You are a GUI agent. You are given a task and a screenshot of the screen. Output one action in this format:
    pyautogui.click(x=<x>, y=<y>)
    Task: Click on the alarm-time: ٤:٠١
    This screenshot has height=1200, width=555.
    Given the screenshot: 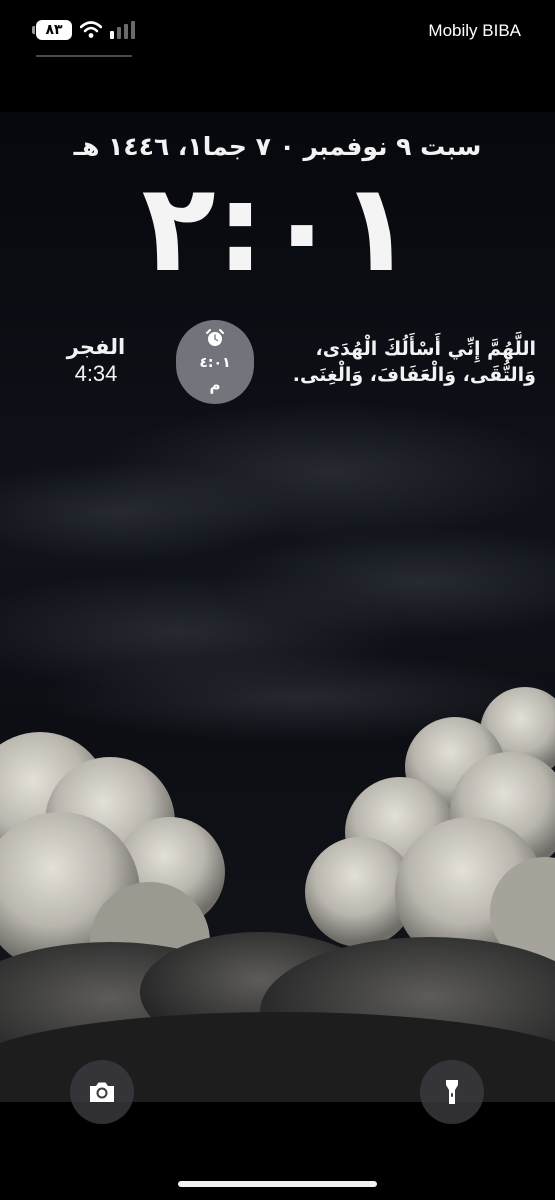 What is the action you would take?
    pyautogui.click(x=215, y=363)
    